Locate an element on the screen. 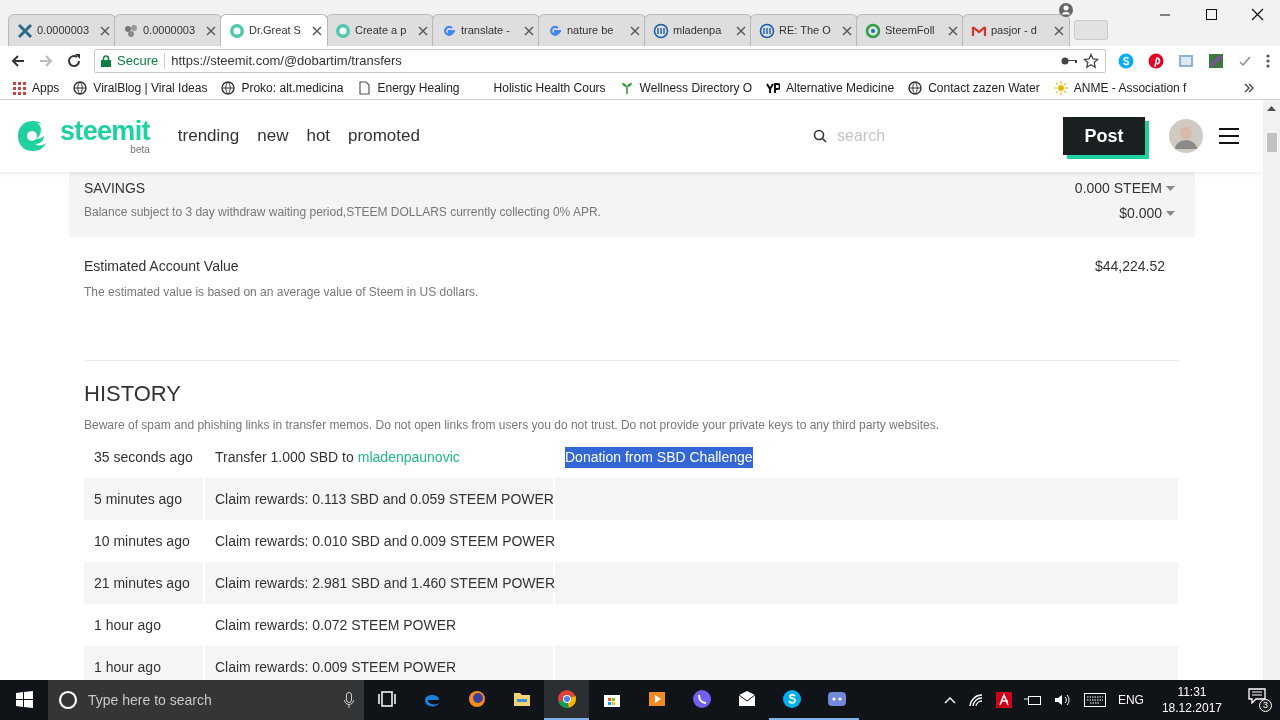 The width and height of the screenshot is (1280, 720). nav-link: trending is located at coordinates (208, 136).